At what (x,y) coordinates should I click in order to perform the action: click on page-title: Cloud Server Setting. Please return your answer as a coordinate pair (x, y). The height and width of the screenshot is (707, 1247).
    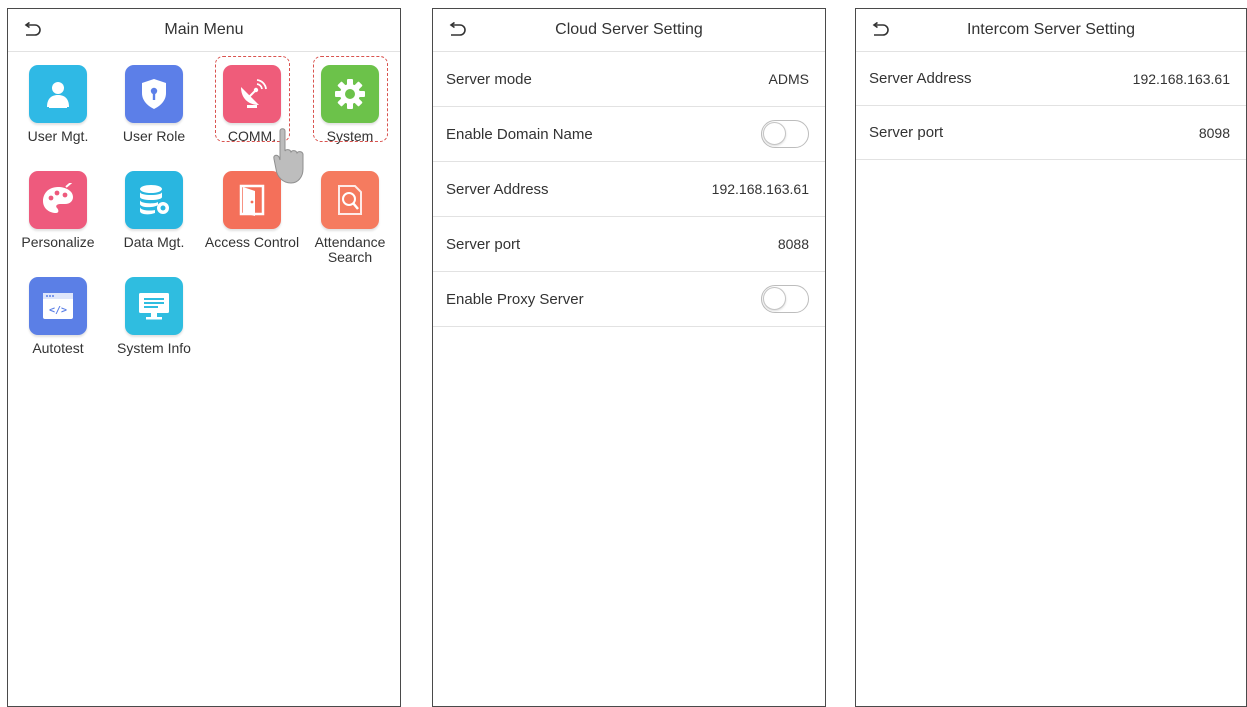
    Looking at the image, I should click on (629, 29).